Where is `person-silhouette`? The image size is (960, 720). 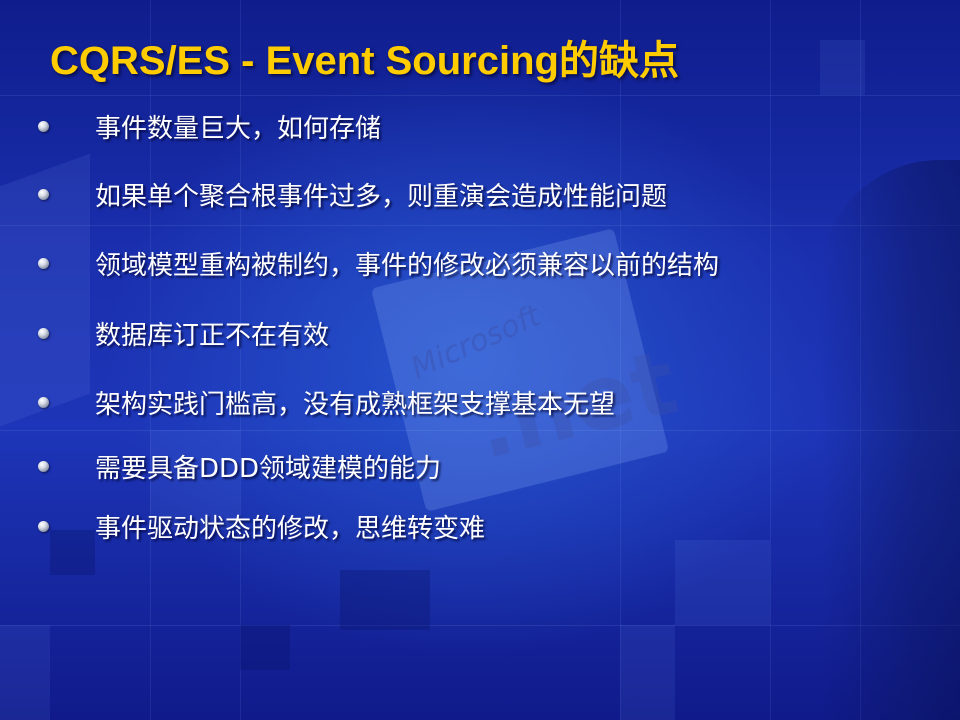 person-silhouette is located at coordinates (890, 440).